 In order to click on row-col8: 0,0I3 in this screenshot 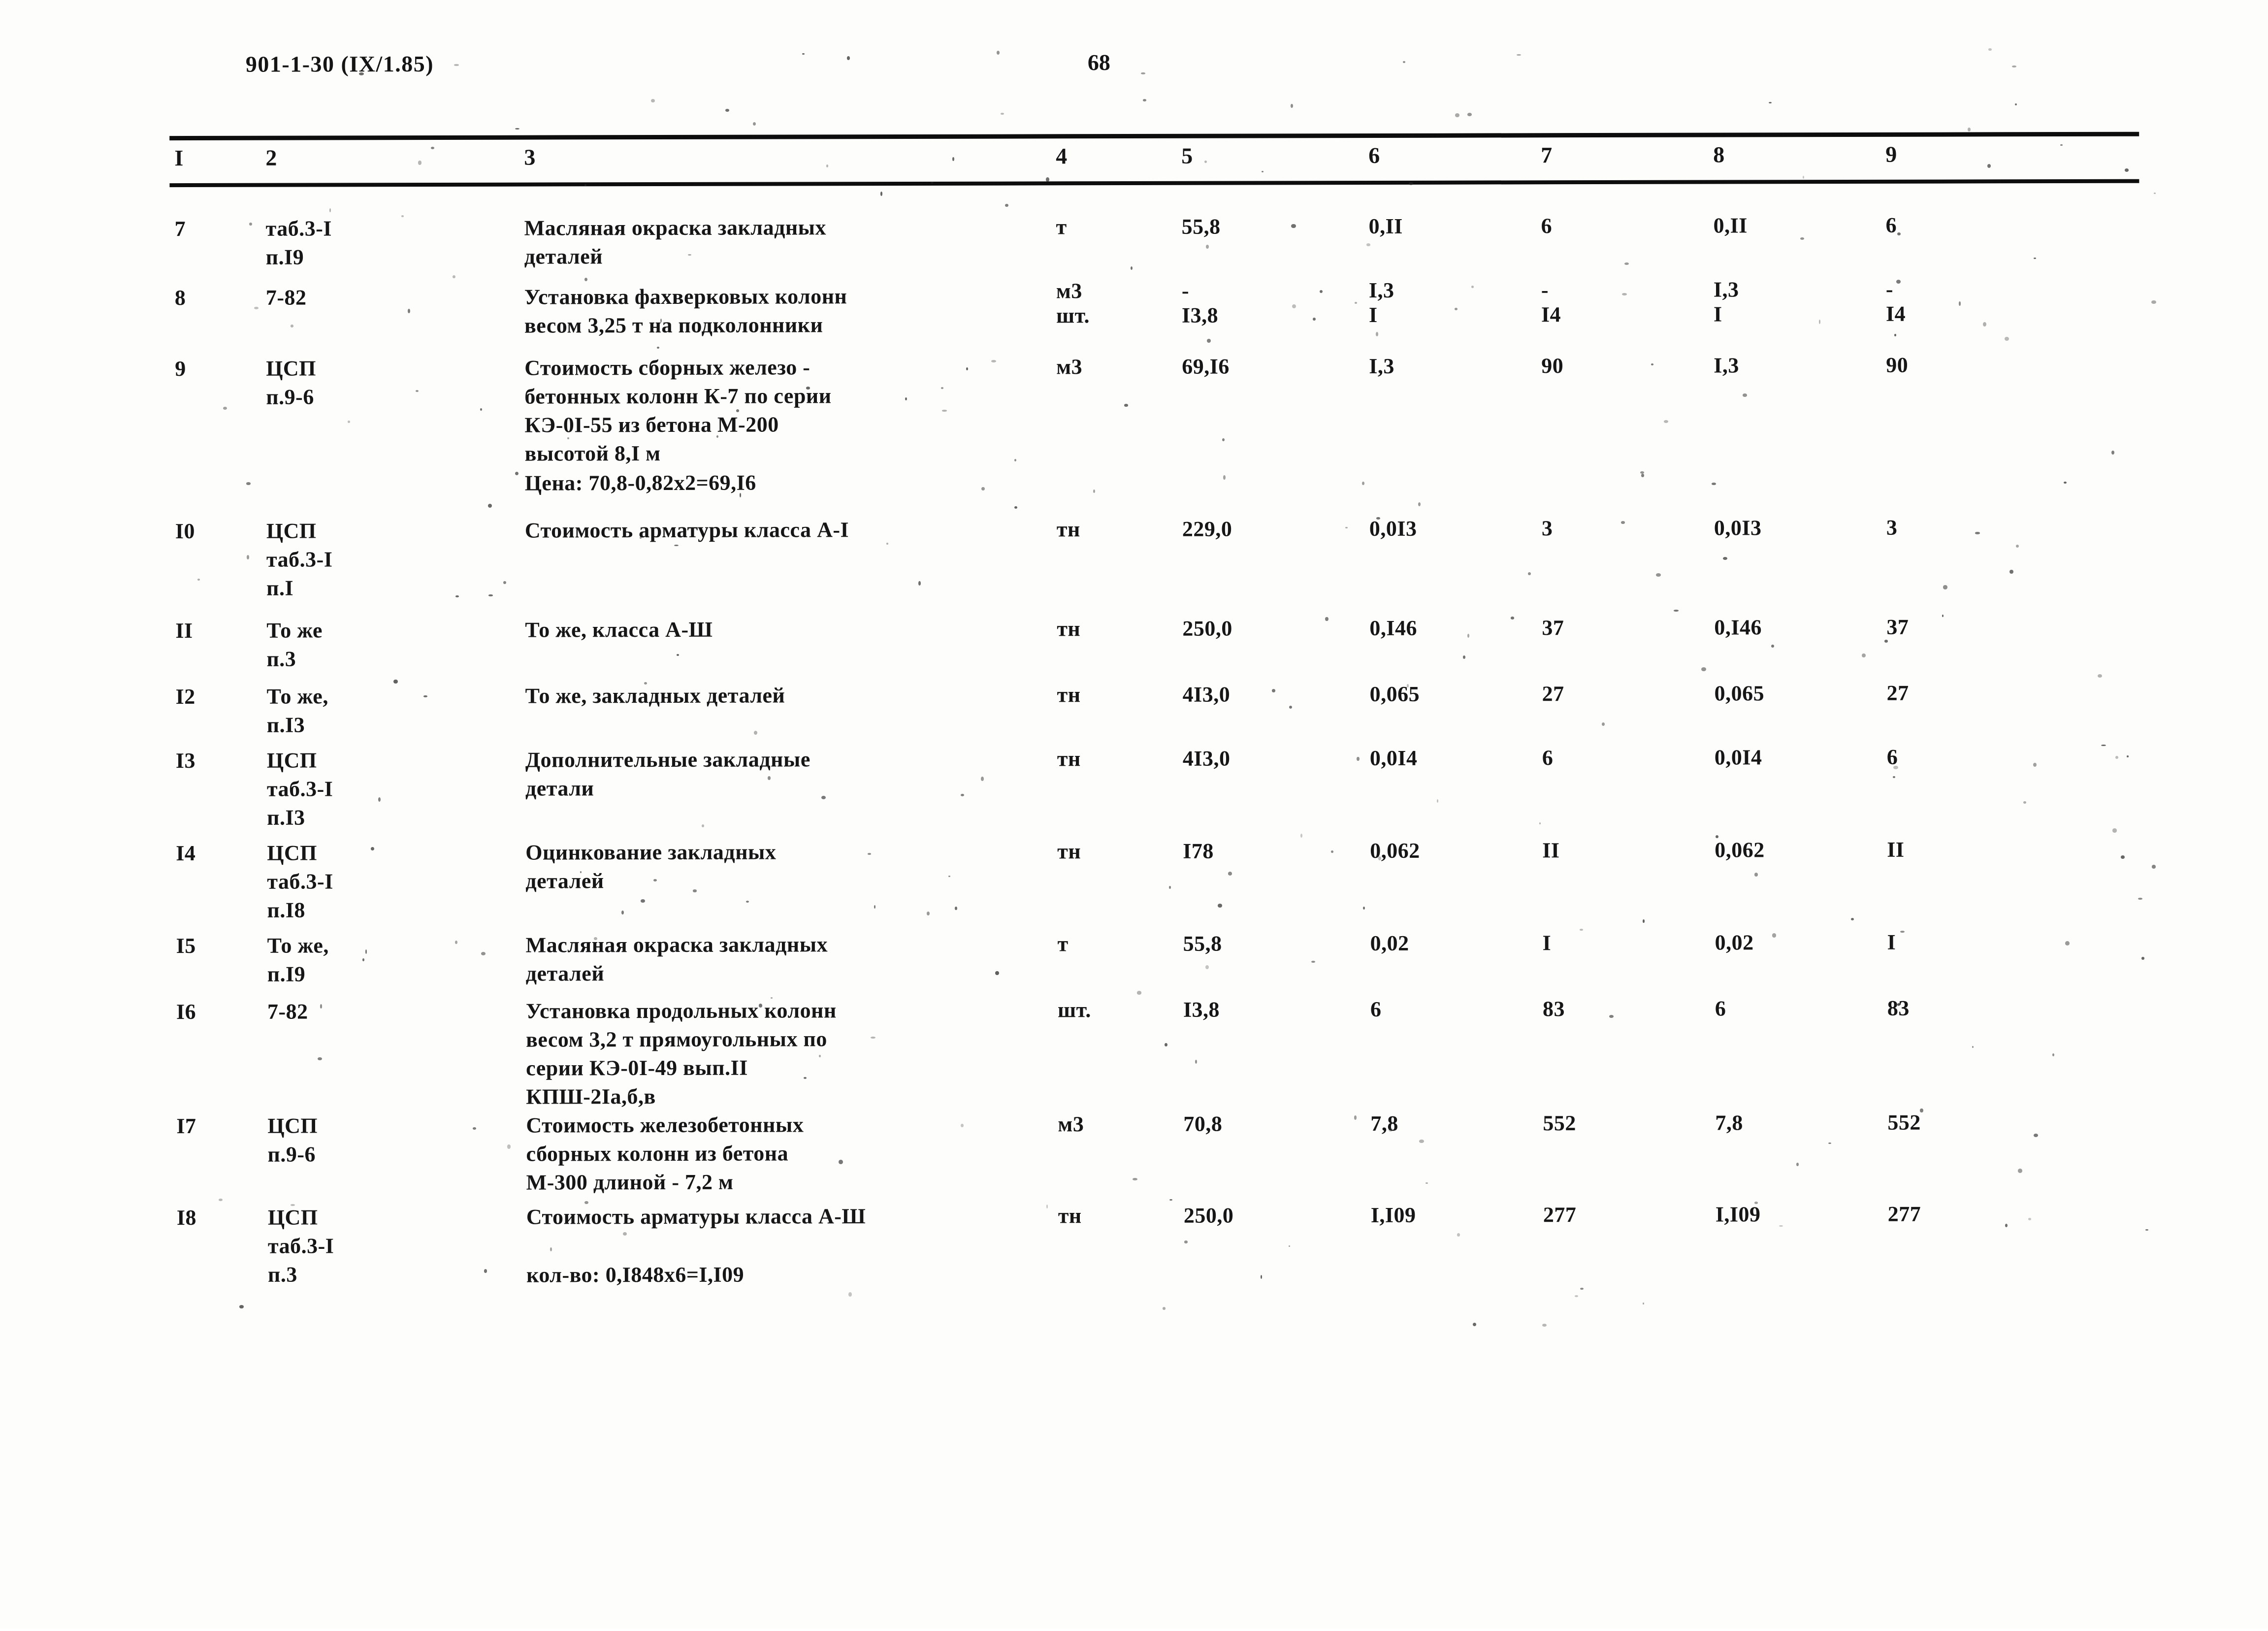, I will do `click(1738, 528)`.